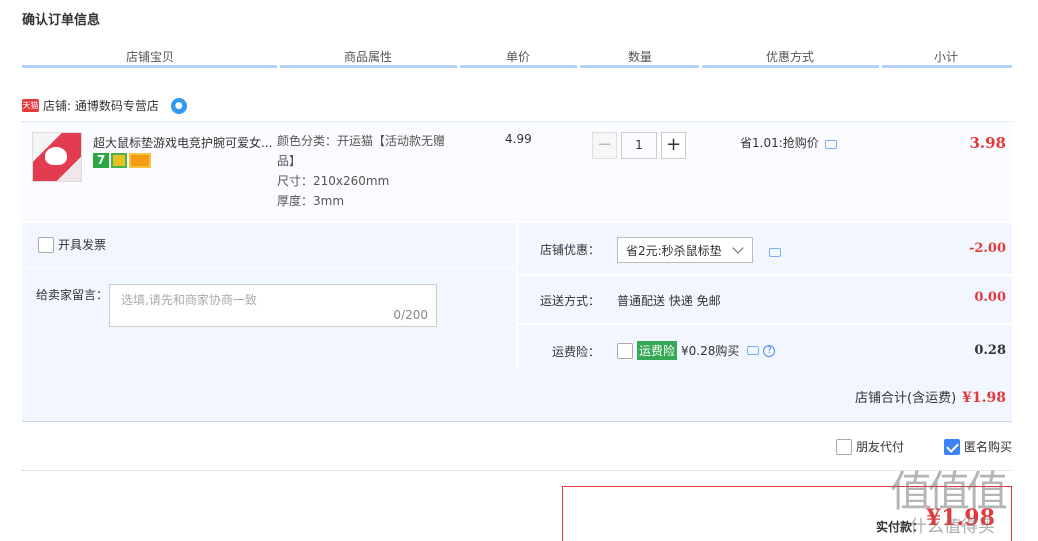  What do you see at coordinates (952, 446) in the screenshot?
I see `anonymous-checkbox` at bounding box center [952, 446].